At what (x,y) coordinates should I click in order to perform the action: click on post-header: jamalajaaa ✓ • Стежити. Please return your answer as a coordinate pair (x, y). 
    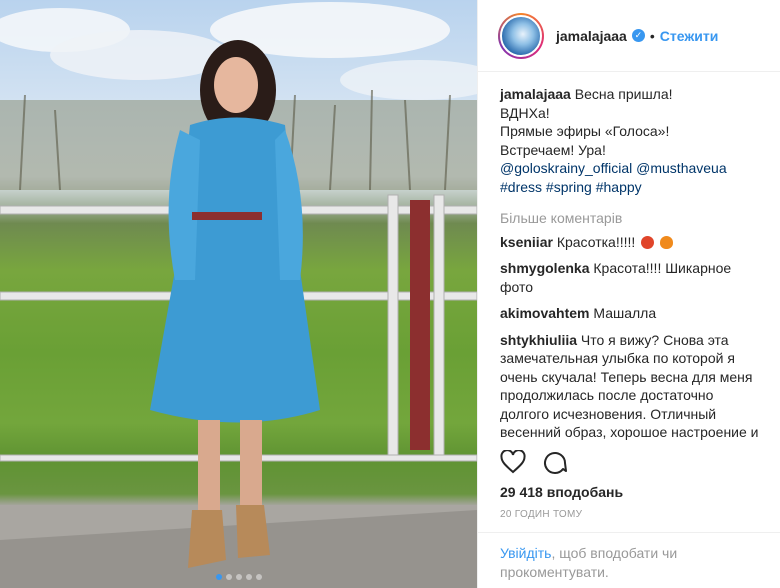
    Looking at the image, I should click on (629, 36).